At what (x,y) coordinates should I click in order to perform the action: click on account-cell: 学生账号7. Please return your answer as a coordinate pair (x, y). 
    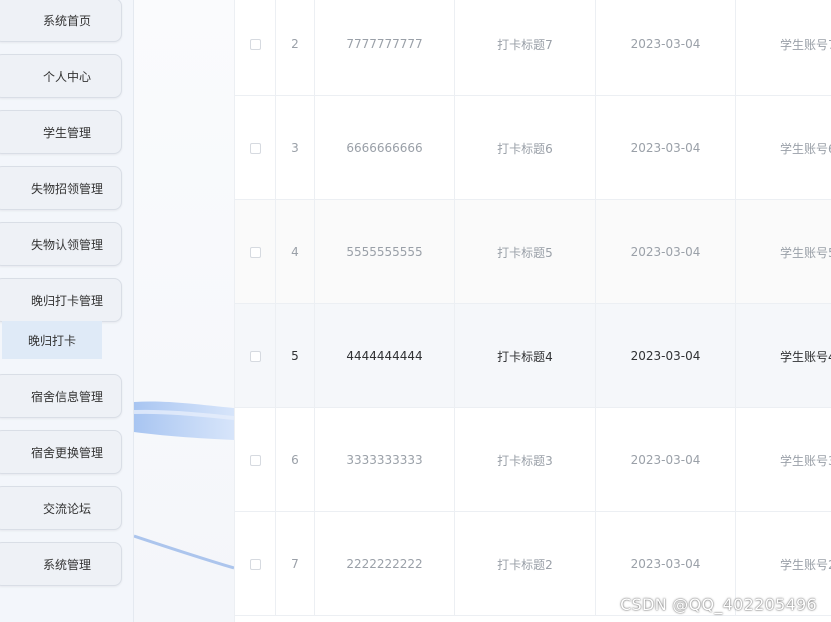
    Looking at the image, I should click on (805, 44).